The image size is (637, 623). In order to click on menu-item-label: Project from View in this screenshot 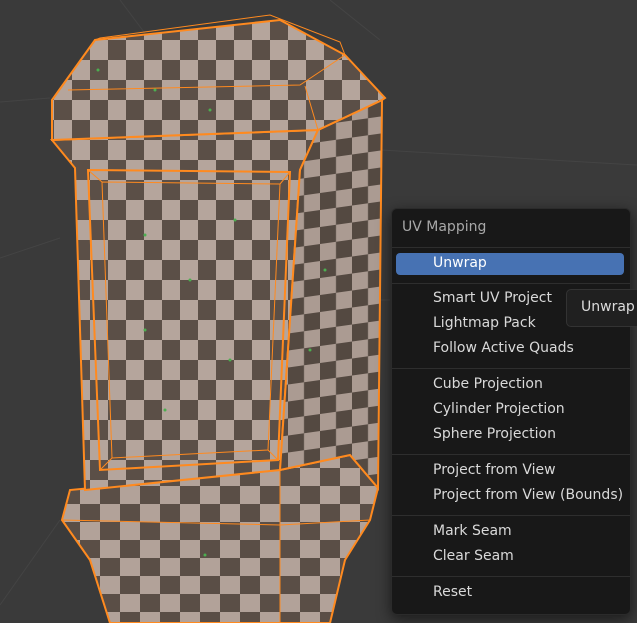, I will do `click(494, 470)`.